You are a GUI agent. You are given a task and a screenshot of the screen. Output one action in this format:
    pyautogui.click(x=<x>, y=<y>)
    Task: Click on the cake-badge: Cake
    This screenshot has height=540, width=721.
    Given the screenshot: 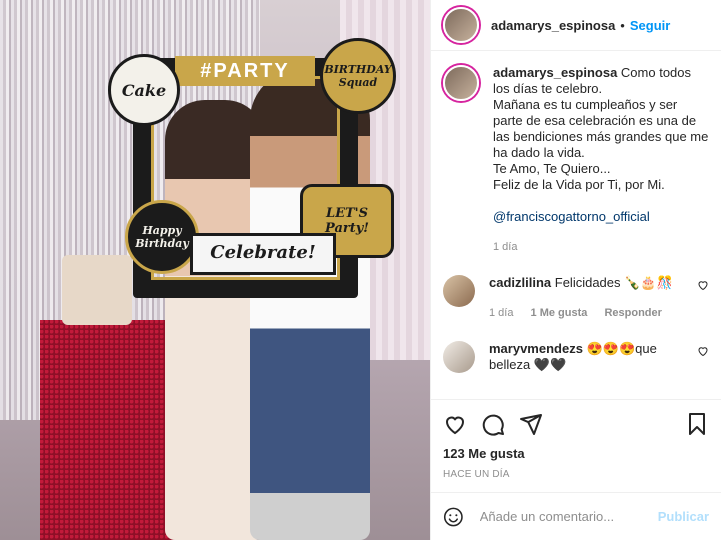 What is the action you would take?
    pyautogui.click(x=144, y=90)
    